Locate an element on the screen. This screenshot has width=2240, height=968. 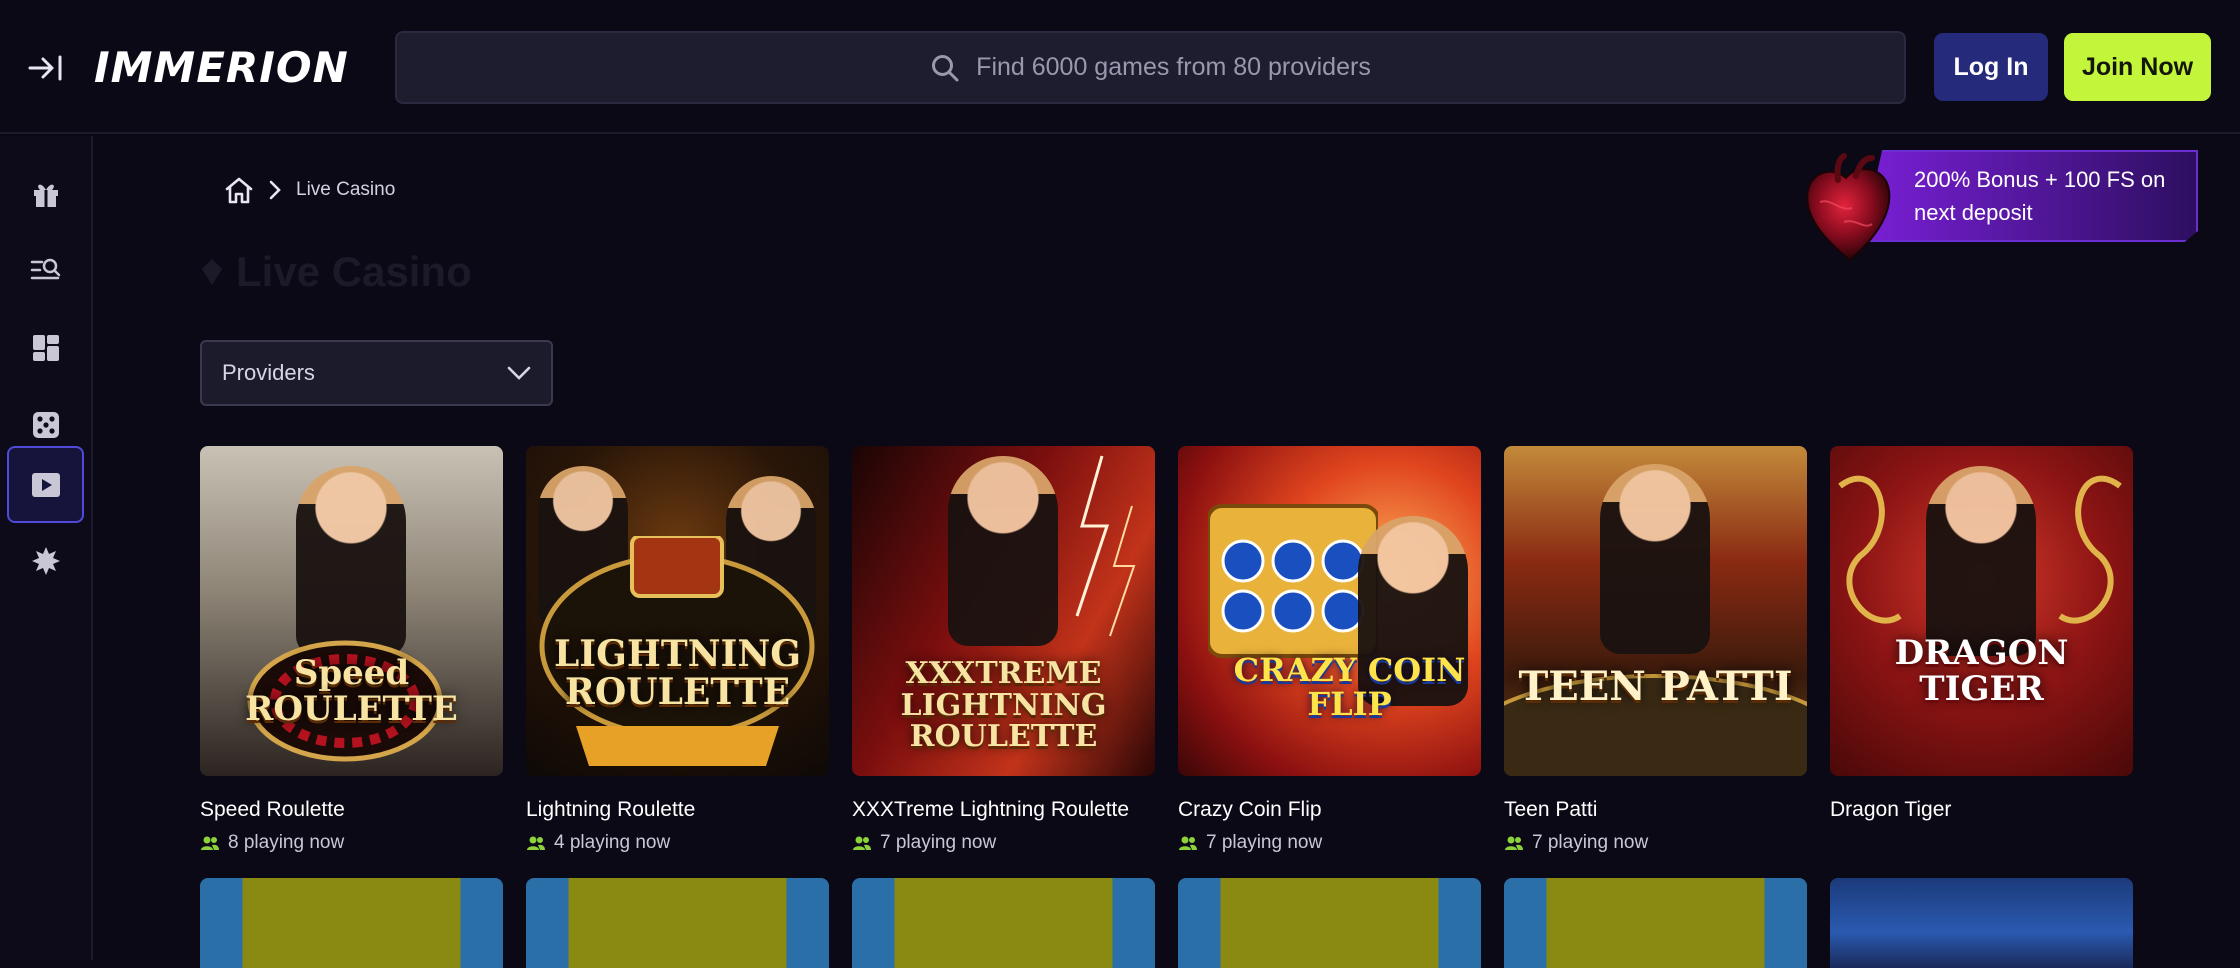
game-thumb-title: CRAZY COIN FLIP is located at coordinates (1349, 687).